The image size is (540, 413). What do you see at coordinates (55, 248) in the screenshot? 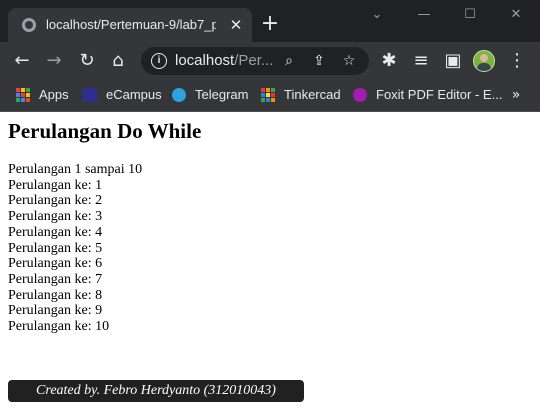
I see `loop-line: Perulangan ke: 5` at bounding box center [55, 248].